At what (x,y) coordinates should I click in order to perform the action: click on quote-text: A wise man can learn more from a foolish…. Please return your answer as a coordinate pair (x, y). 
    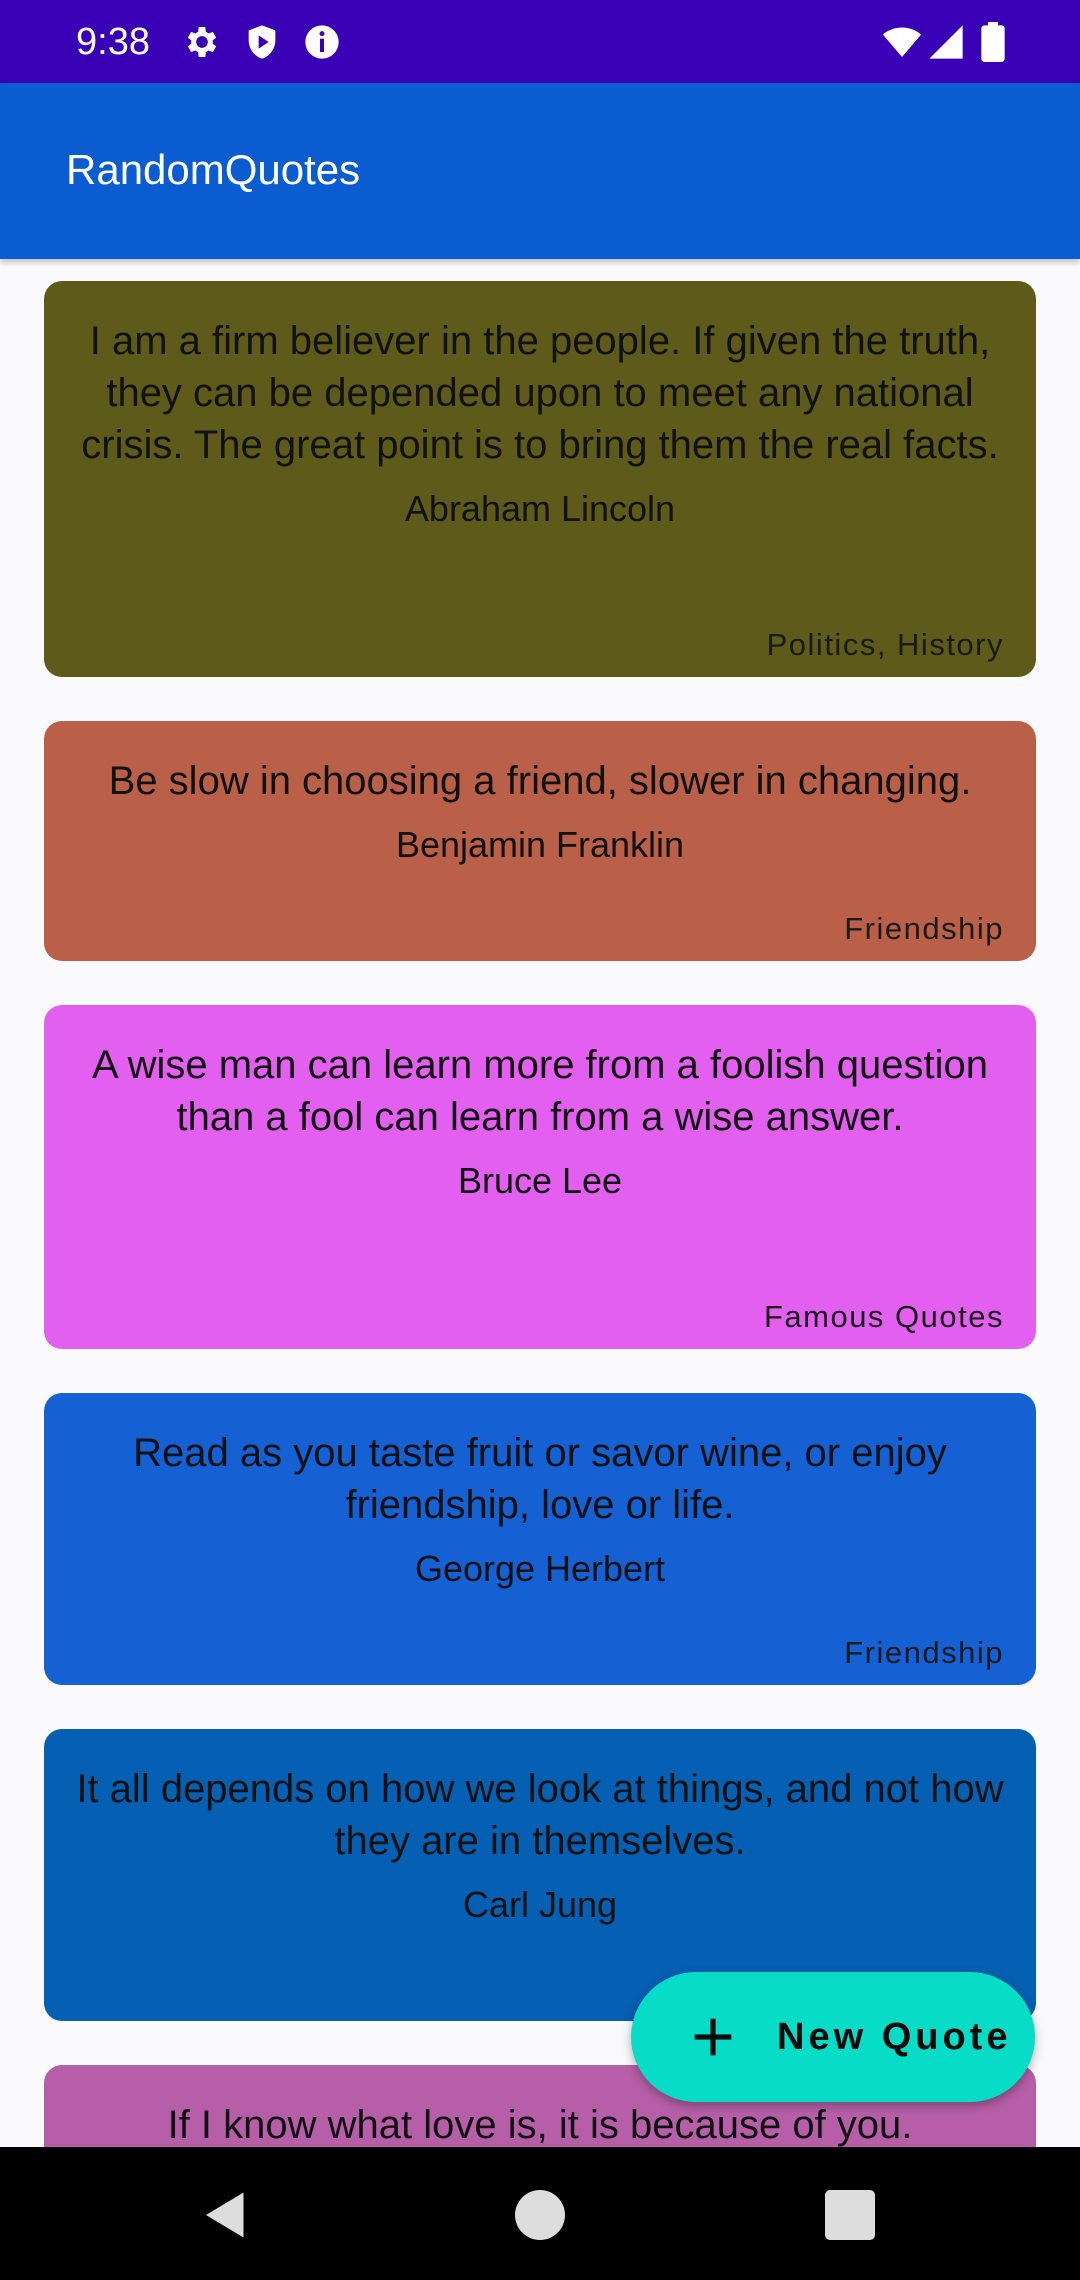
    Looking at the image, I should click on (540, 1091).